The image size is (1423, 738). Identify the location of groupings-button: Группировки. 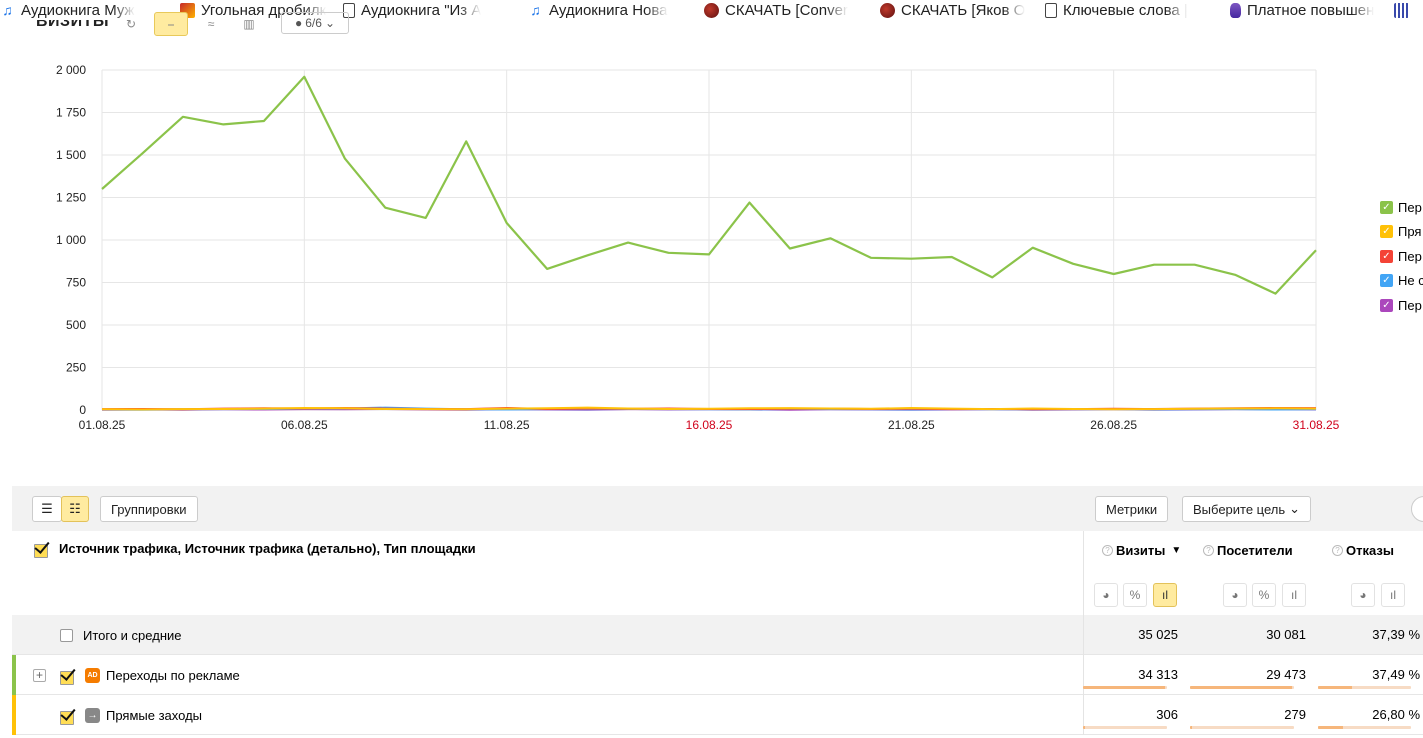
(149, 509).